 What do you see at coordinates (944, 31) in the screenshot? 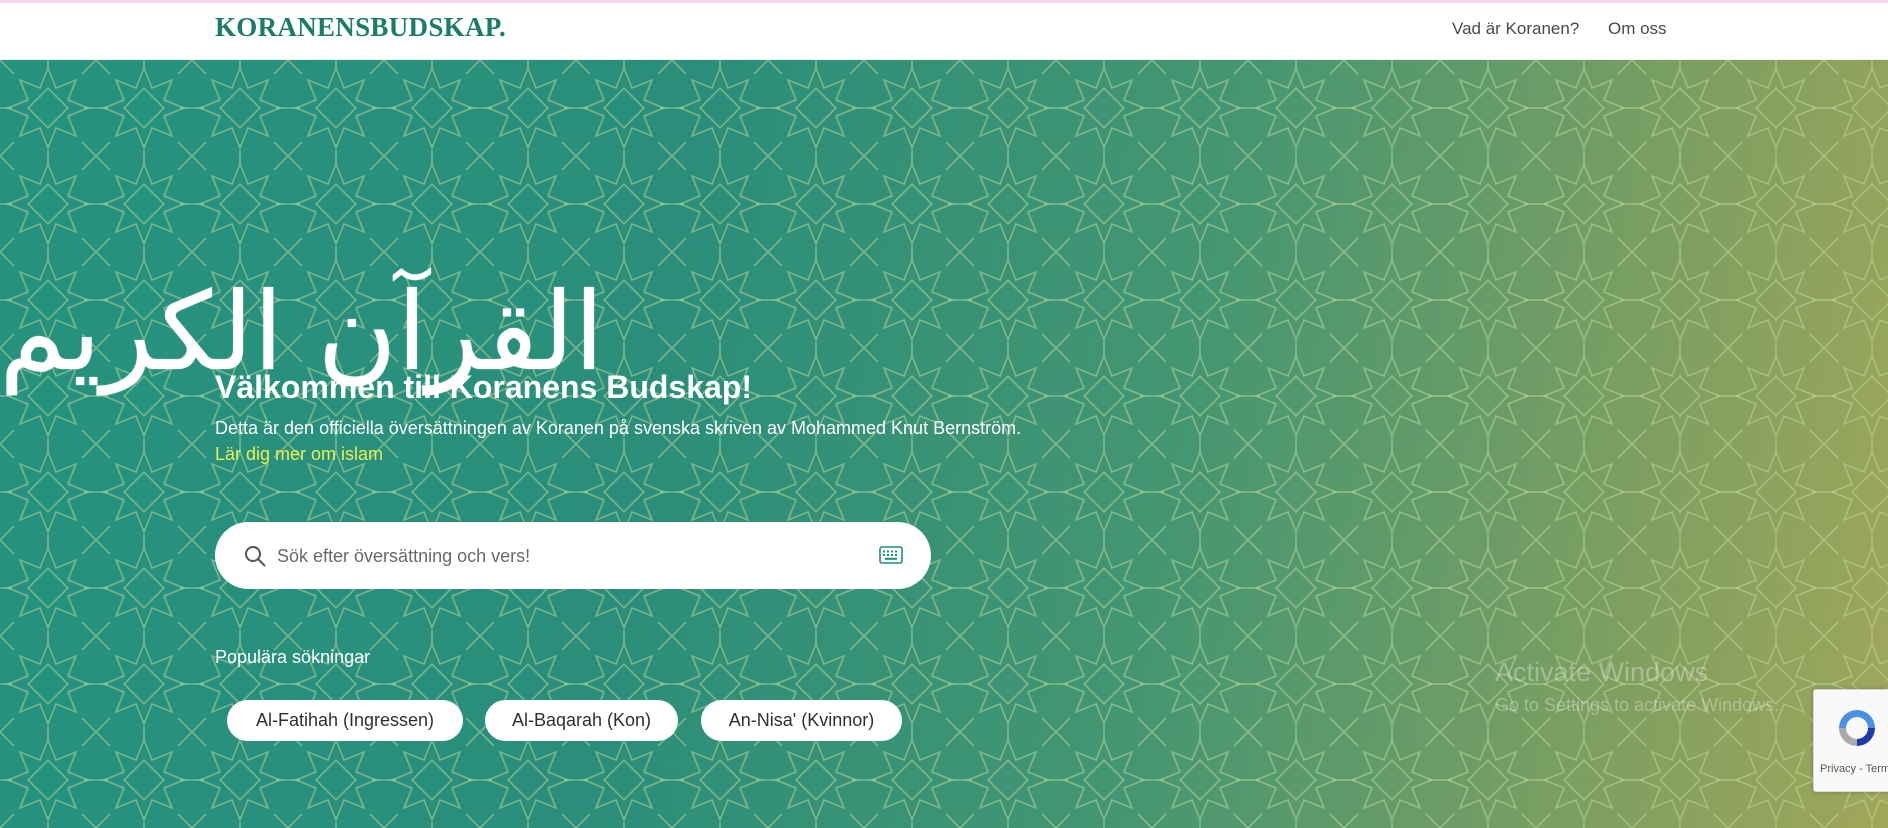
I see `navbar: KORANENSBUDSKAP. Vad är Koranen? Om oss` at bounding box center [944, 31].